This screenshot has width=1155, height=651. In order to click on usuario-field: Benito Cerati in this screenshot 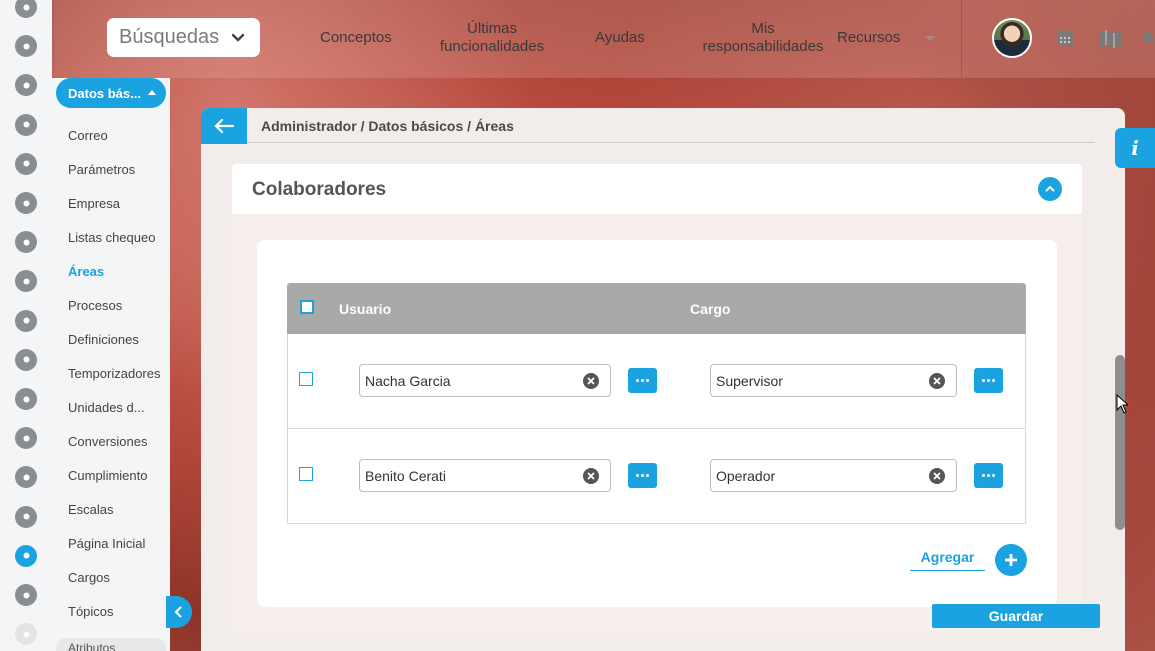, I will do `click(485, 475)`.